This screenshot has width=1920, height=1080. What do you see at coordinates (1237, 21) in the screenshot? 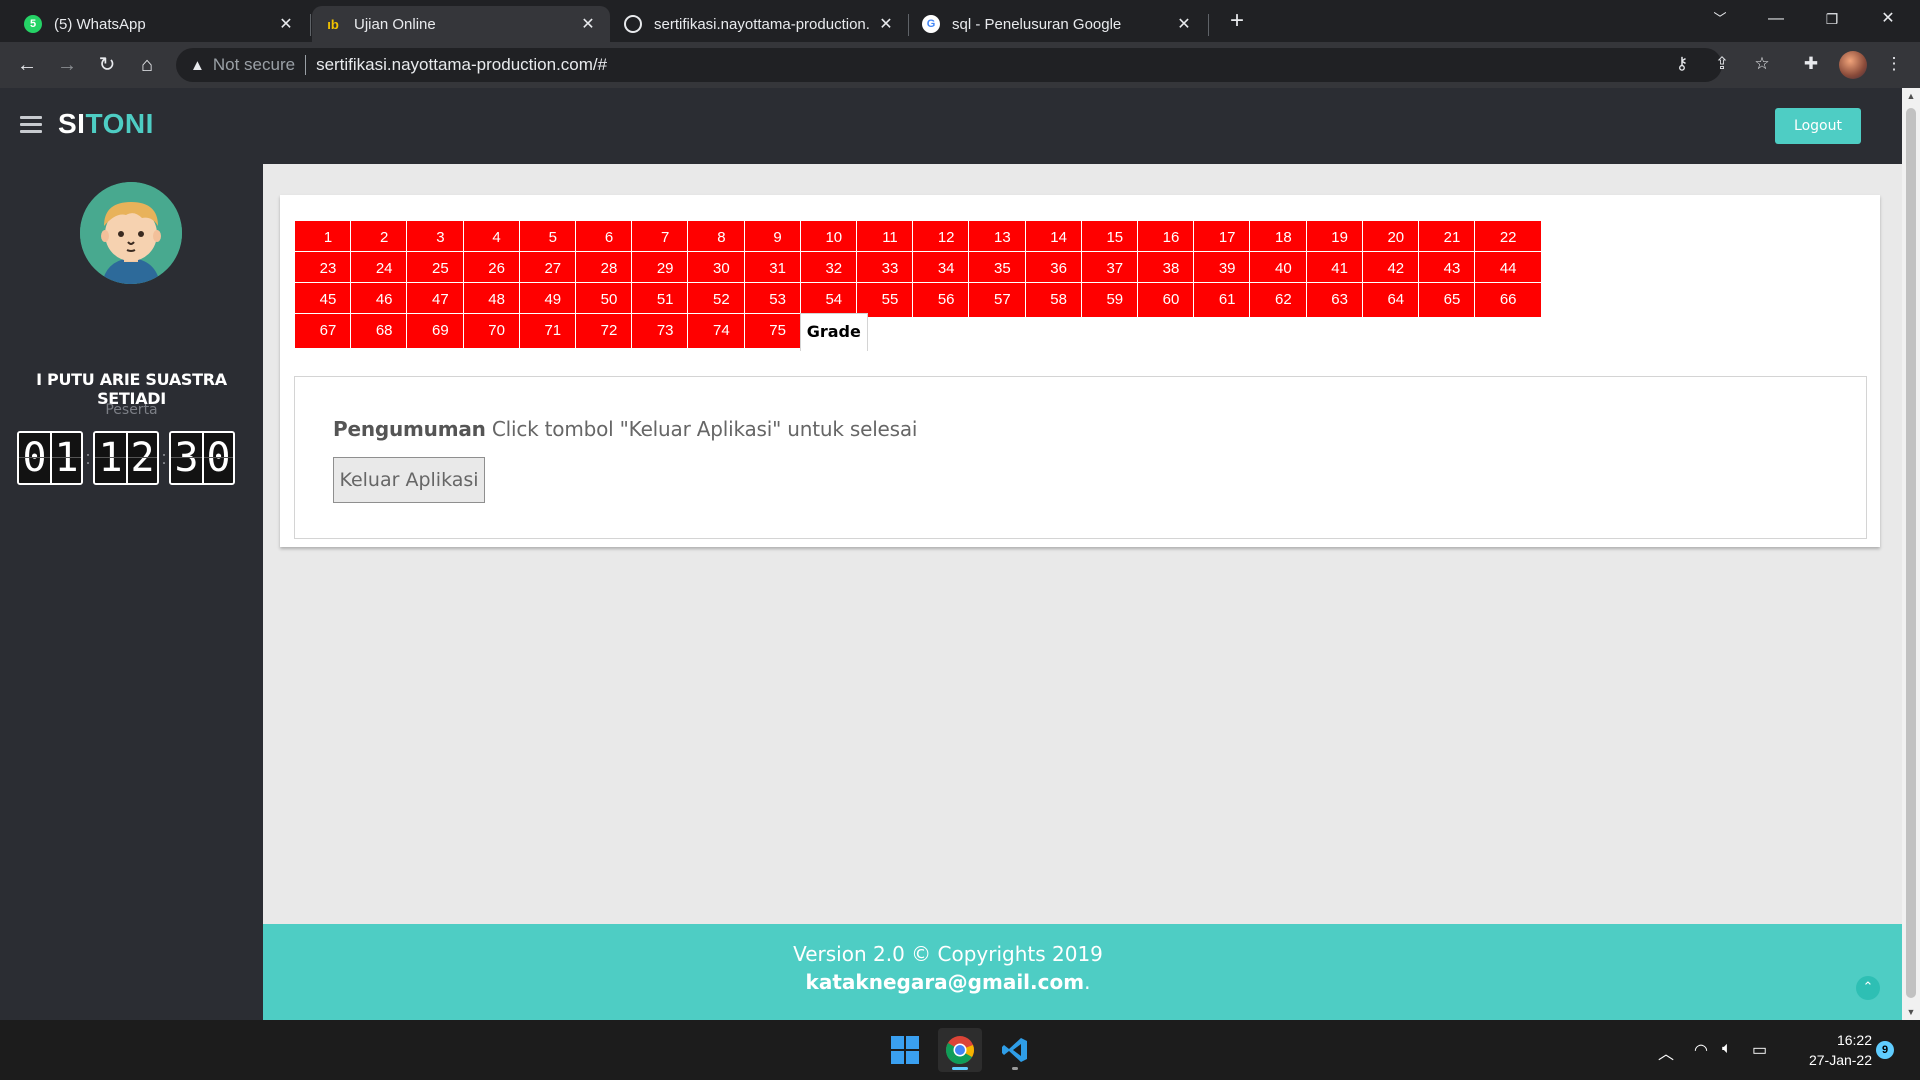
I see `new-tab-button: +` at bounding box center [1237, 21].